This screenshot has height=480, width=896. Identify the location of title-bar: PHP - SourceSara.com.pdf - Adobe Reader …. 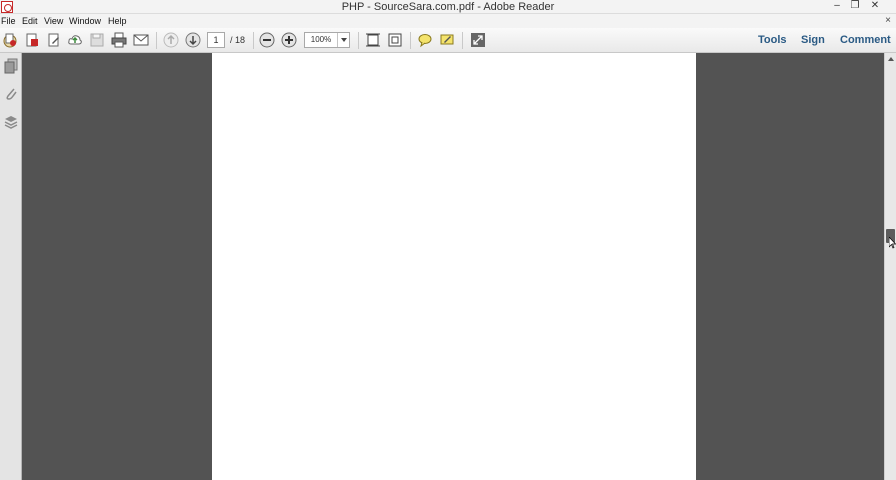
(448, 7).